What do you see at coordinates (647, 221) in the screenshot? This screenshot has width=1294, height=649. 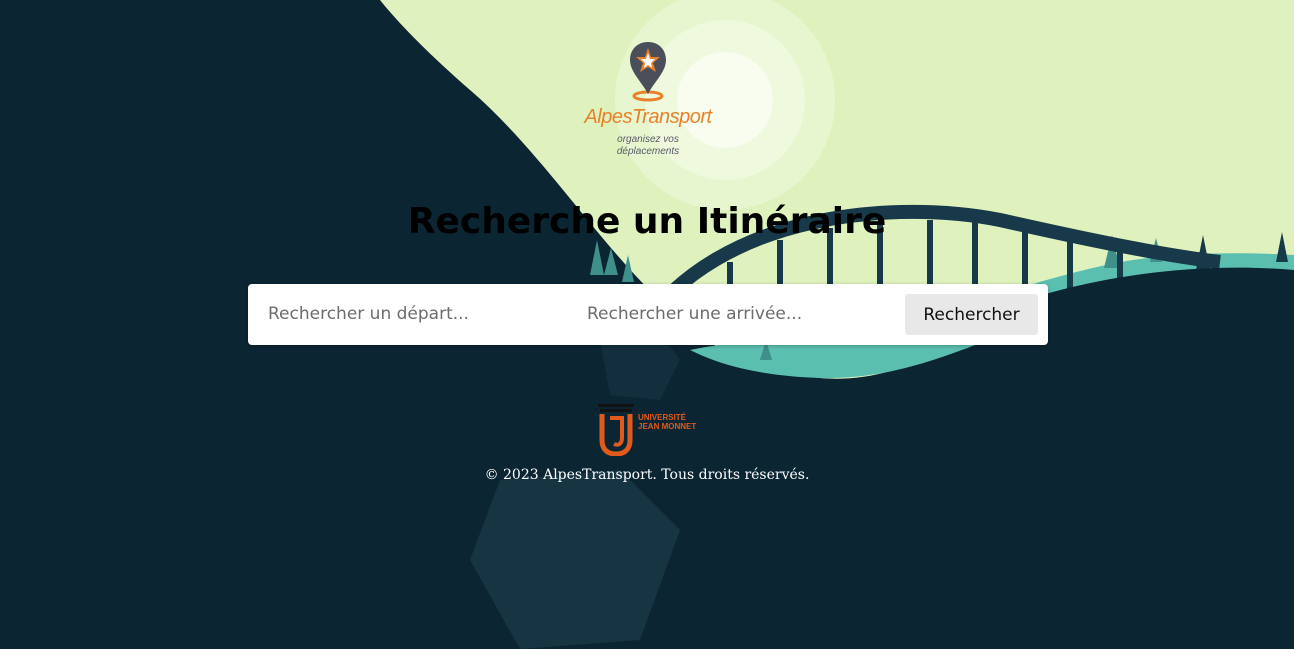 I see `page-title: Recherche un Itinéraire` at bounding box center [647, 221].